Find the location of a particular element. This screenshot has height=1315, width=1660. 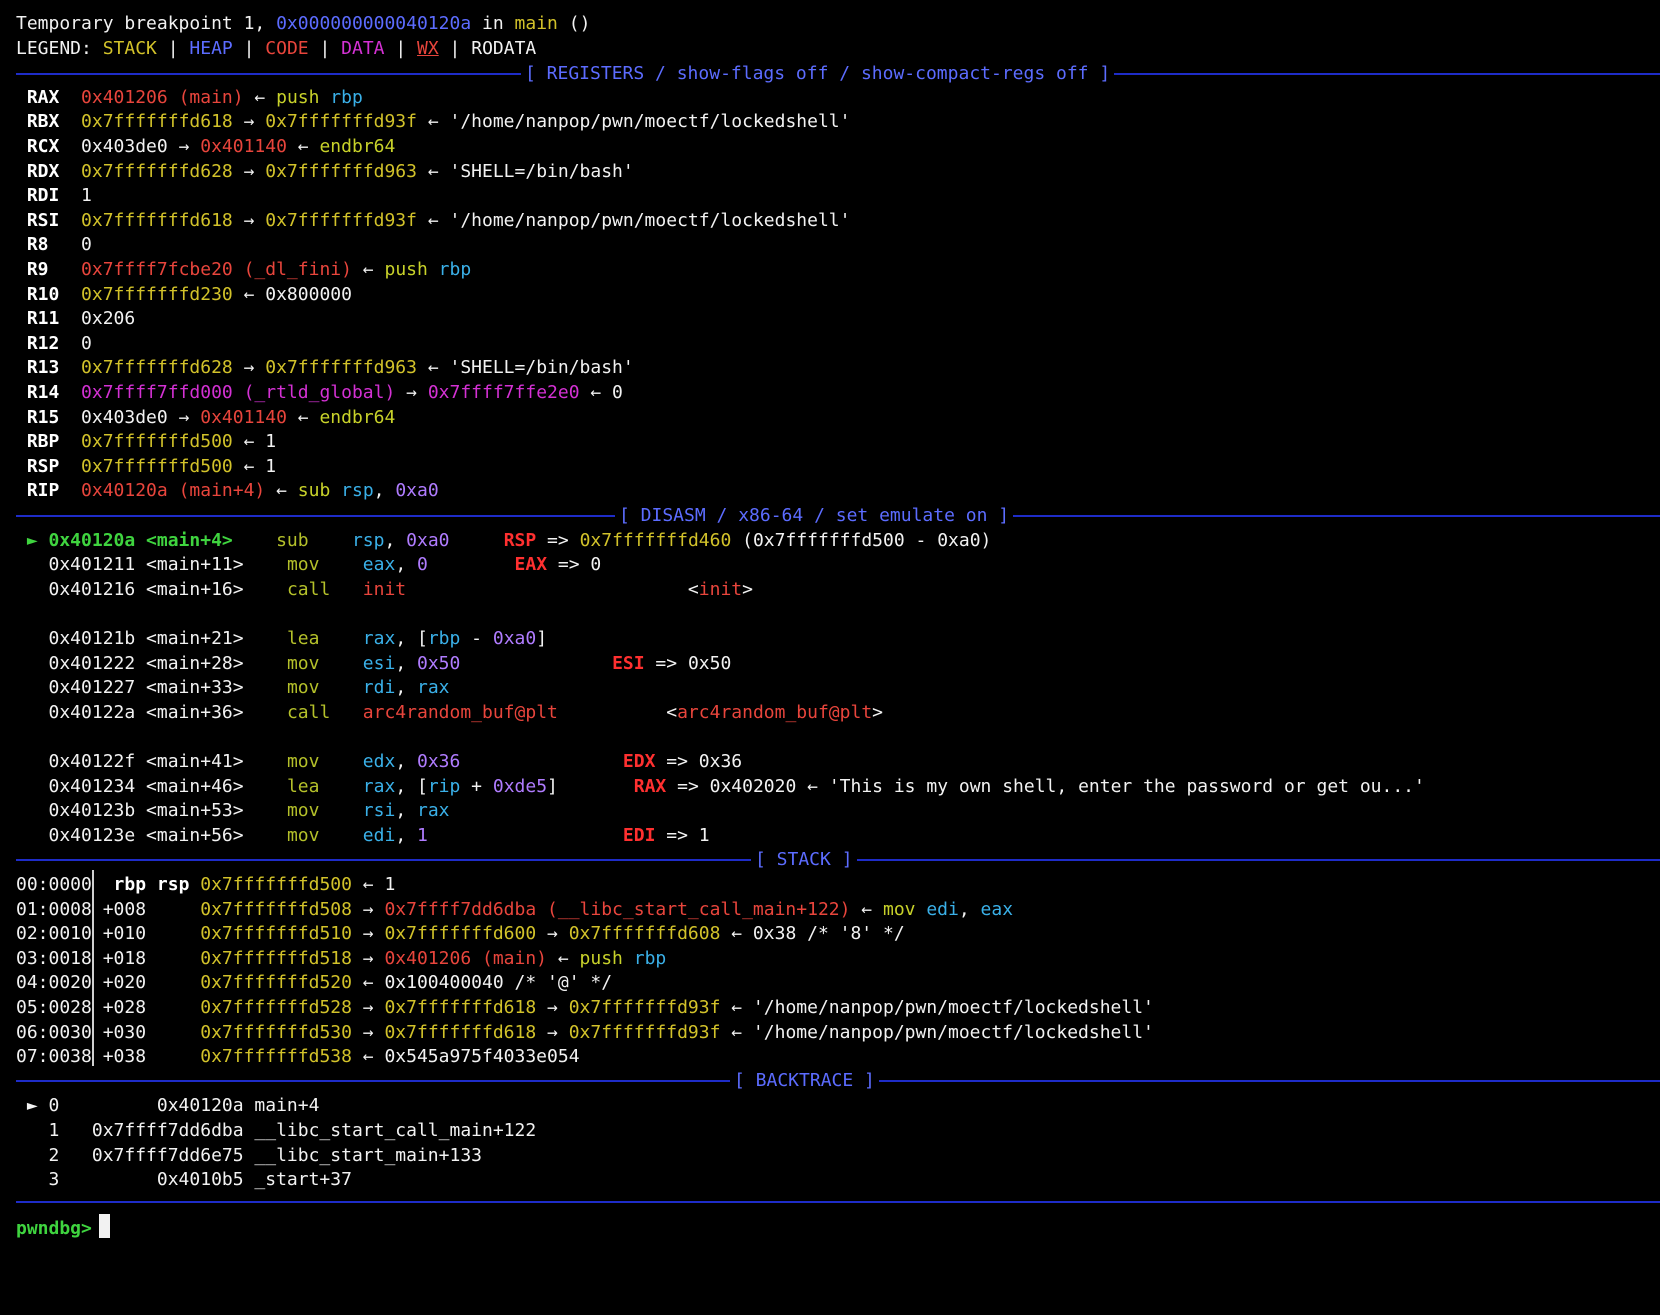

terminal-token: => 0x36 is located at coordinates (699, 761).